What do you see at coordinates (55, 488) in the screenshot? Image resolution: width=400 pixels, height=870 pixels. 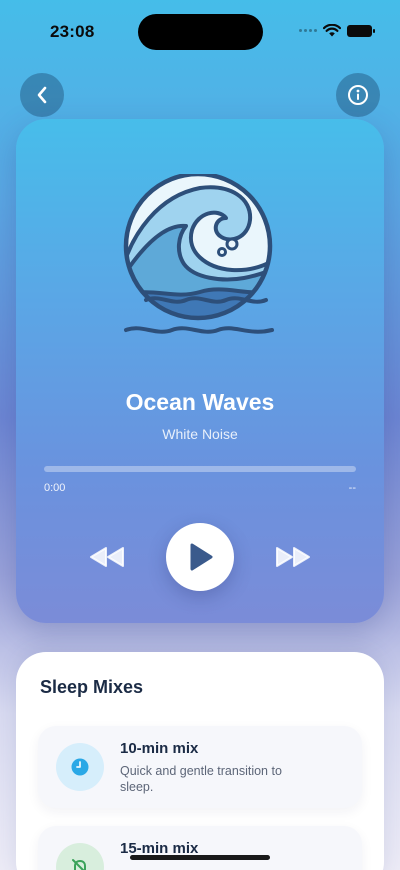 I see `elapsed-time: 0:00` at bounding box center [55, 488].